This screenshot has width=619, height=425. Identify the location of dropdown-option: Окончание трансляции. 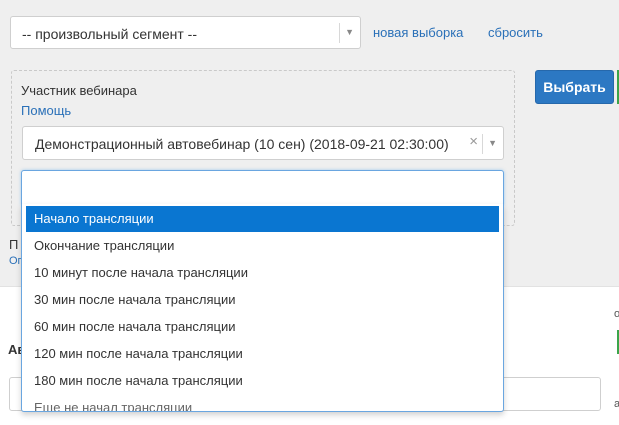
(262, 246).